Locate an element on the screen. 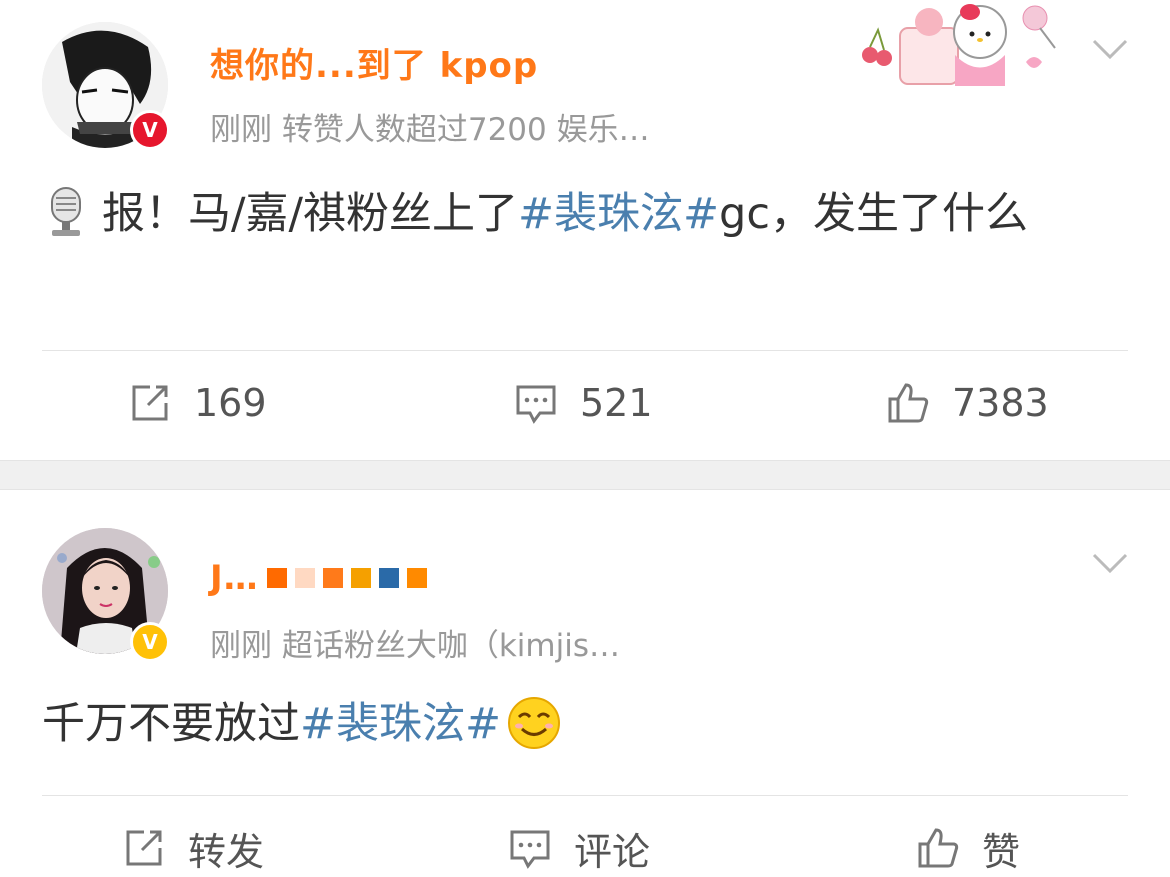  microphone-icon is located at coordinates (66, 211).